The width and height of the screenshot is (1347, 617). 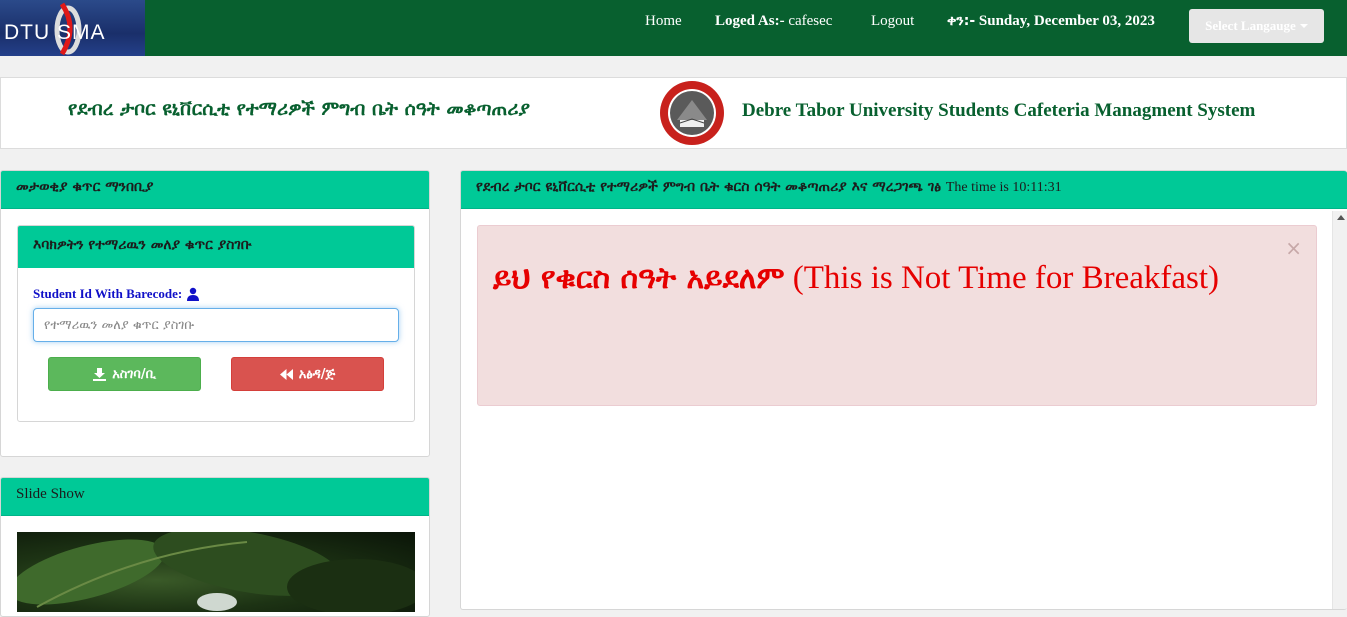 I want to click on date-value: Sunday, December 03, 2023, so click(x=1066, y=21).